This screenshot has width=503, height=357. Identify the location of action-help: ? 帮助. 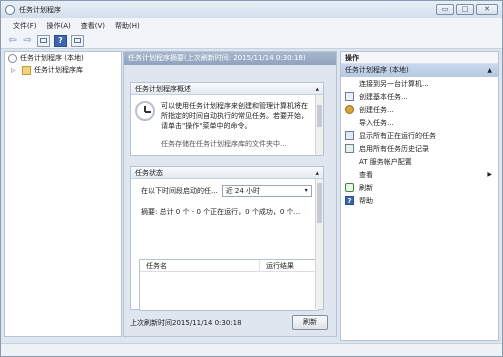
(419, 200).